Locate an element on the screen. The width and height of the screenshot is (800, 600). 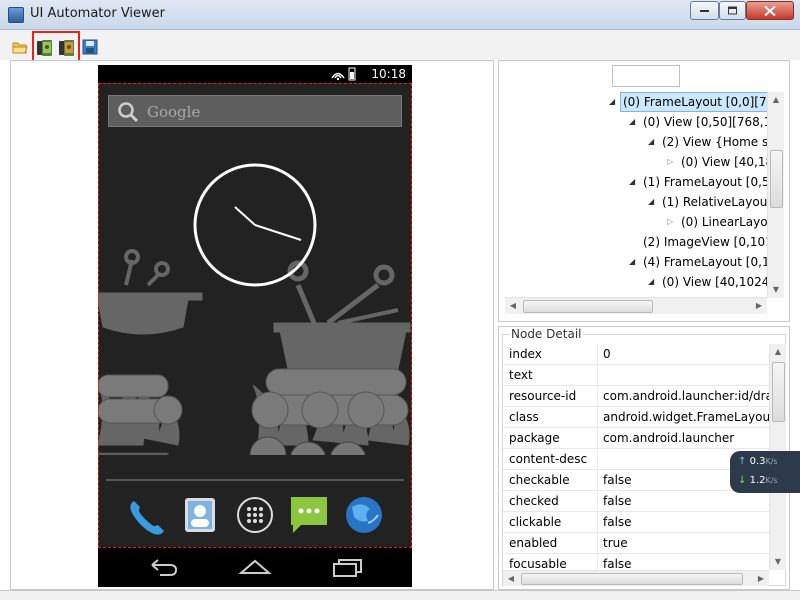
property-value: com.android.launcher:id/dra is located at coordinates (686, 396).